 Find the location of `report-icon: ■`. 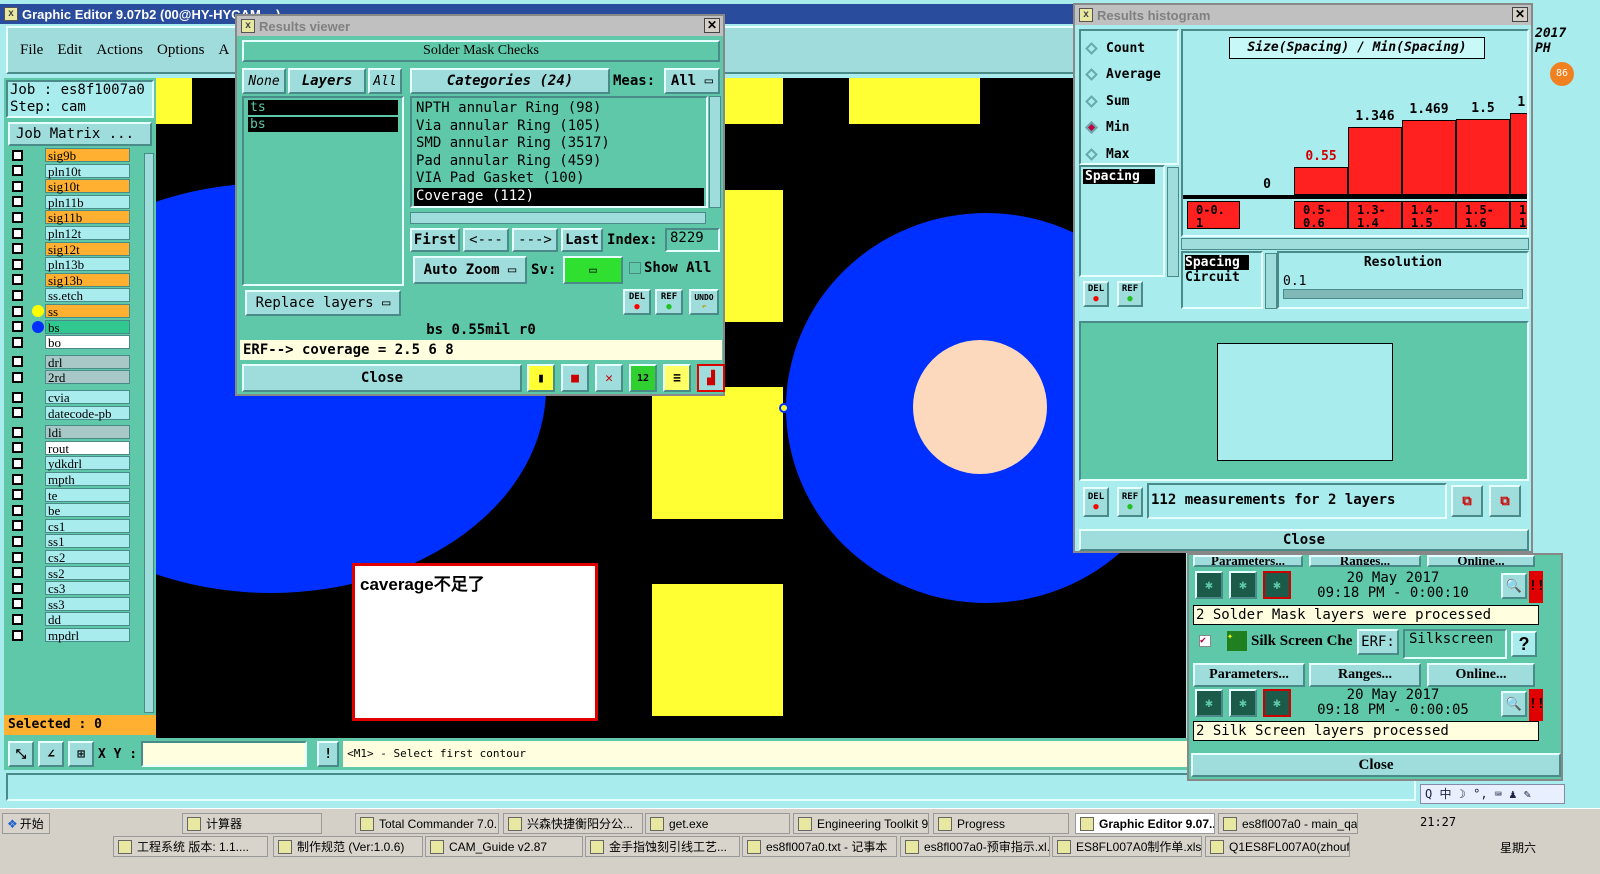

report-icon: ■ is located at coordinates (575, 378).